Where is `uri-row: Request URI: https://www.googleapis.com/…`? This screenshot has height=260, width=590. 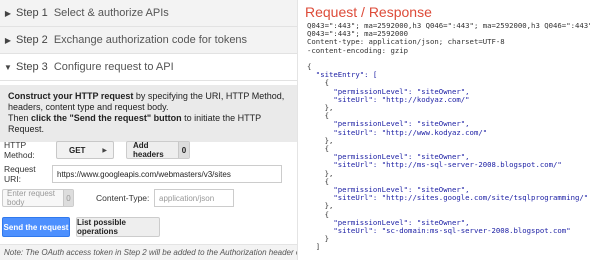 uri-row: Request URI: https://www.googleapis.com/… is located at coordinates (148, 174).